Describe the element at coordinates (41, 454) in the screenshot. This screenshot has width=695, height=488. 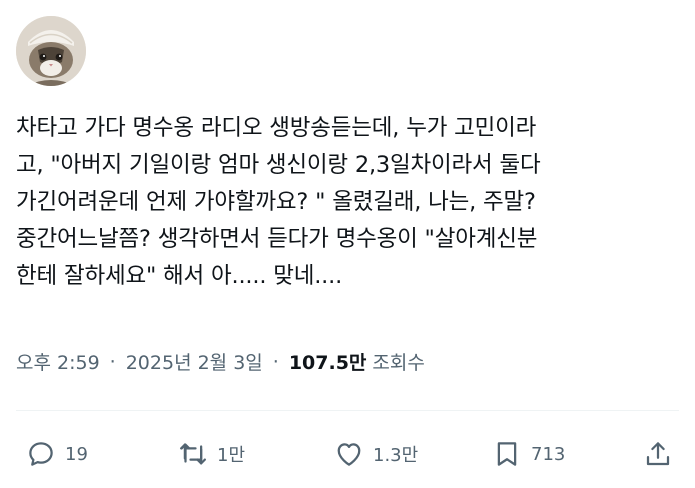
I see `reply-icon` at that location.